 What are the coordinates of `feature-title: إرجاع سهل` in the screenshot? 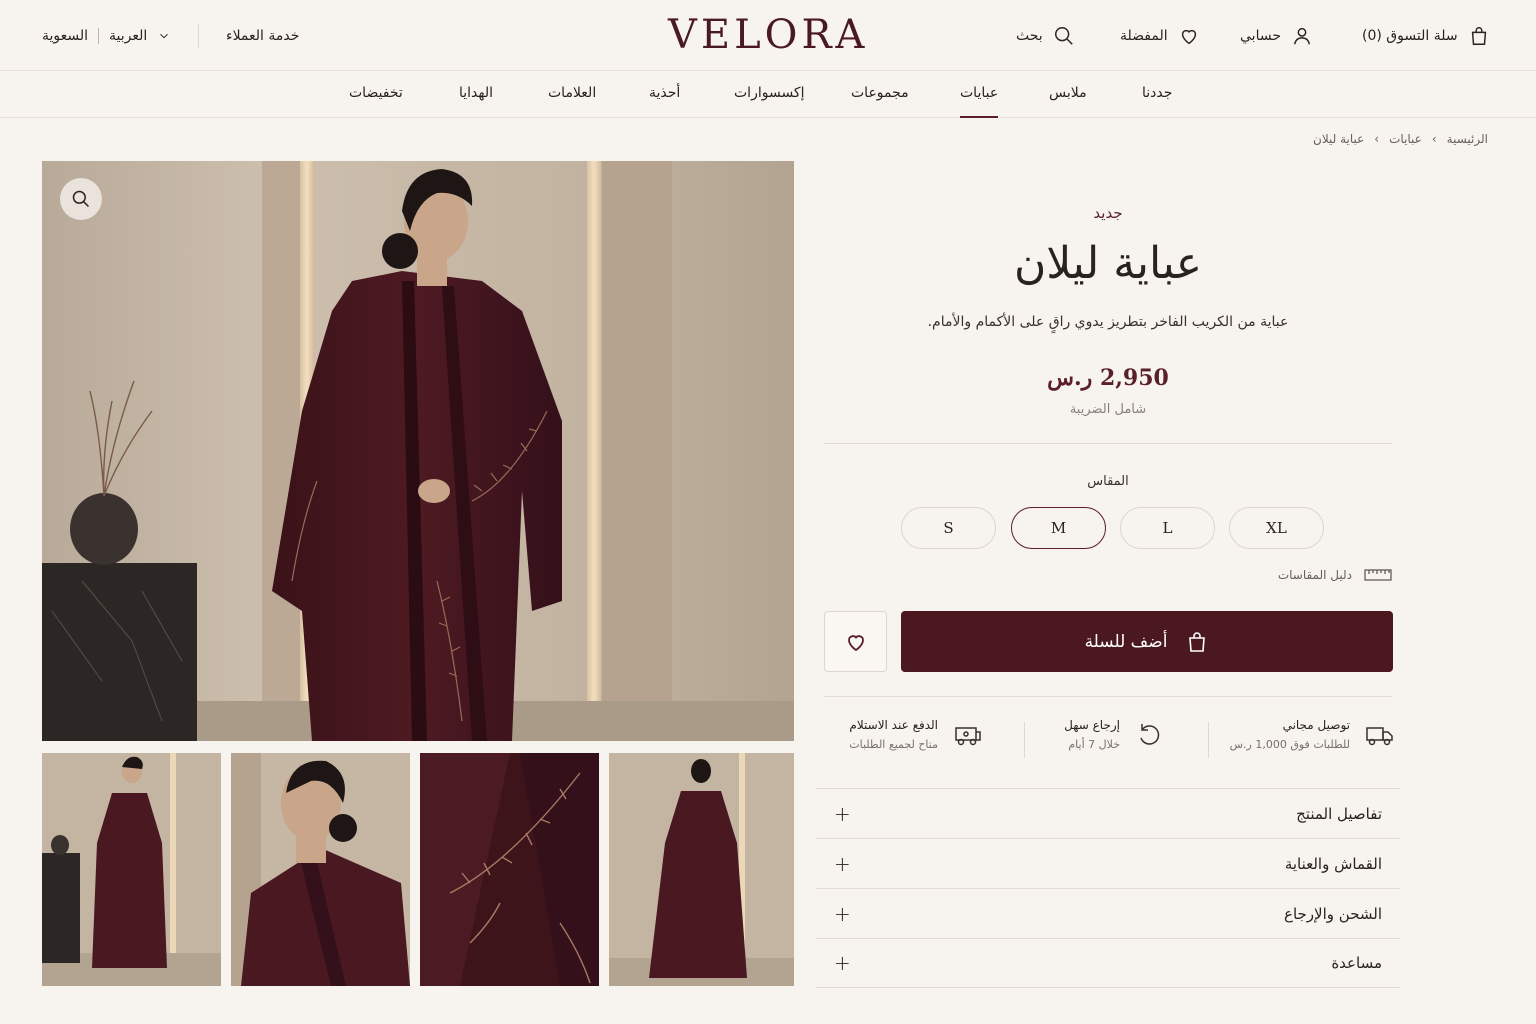 It's located at (1092, 725).